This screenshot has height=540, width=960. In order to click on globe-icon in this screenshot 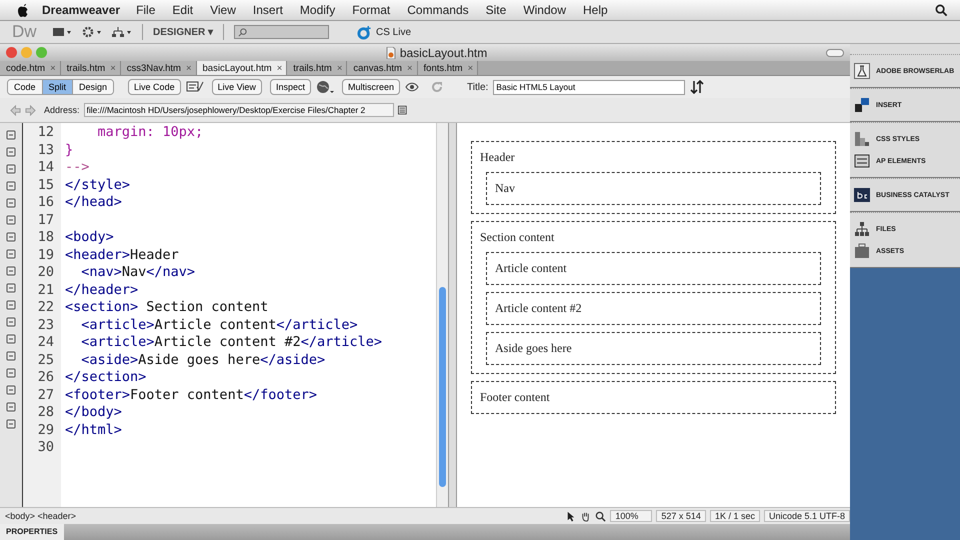, I will do `click(325, 87)`.